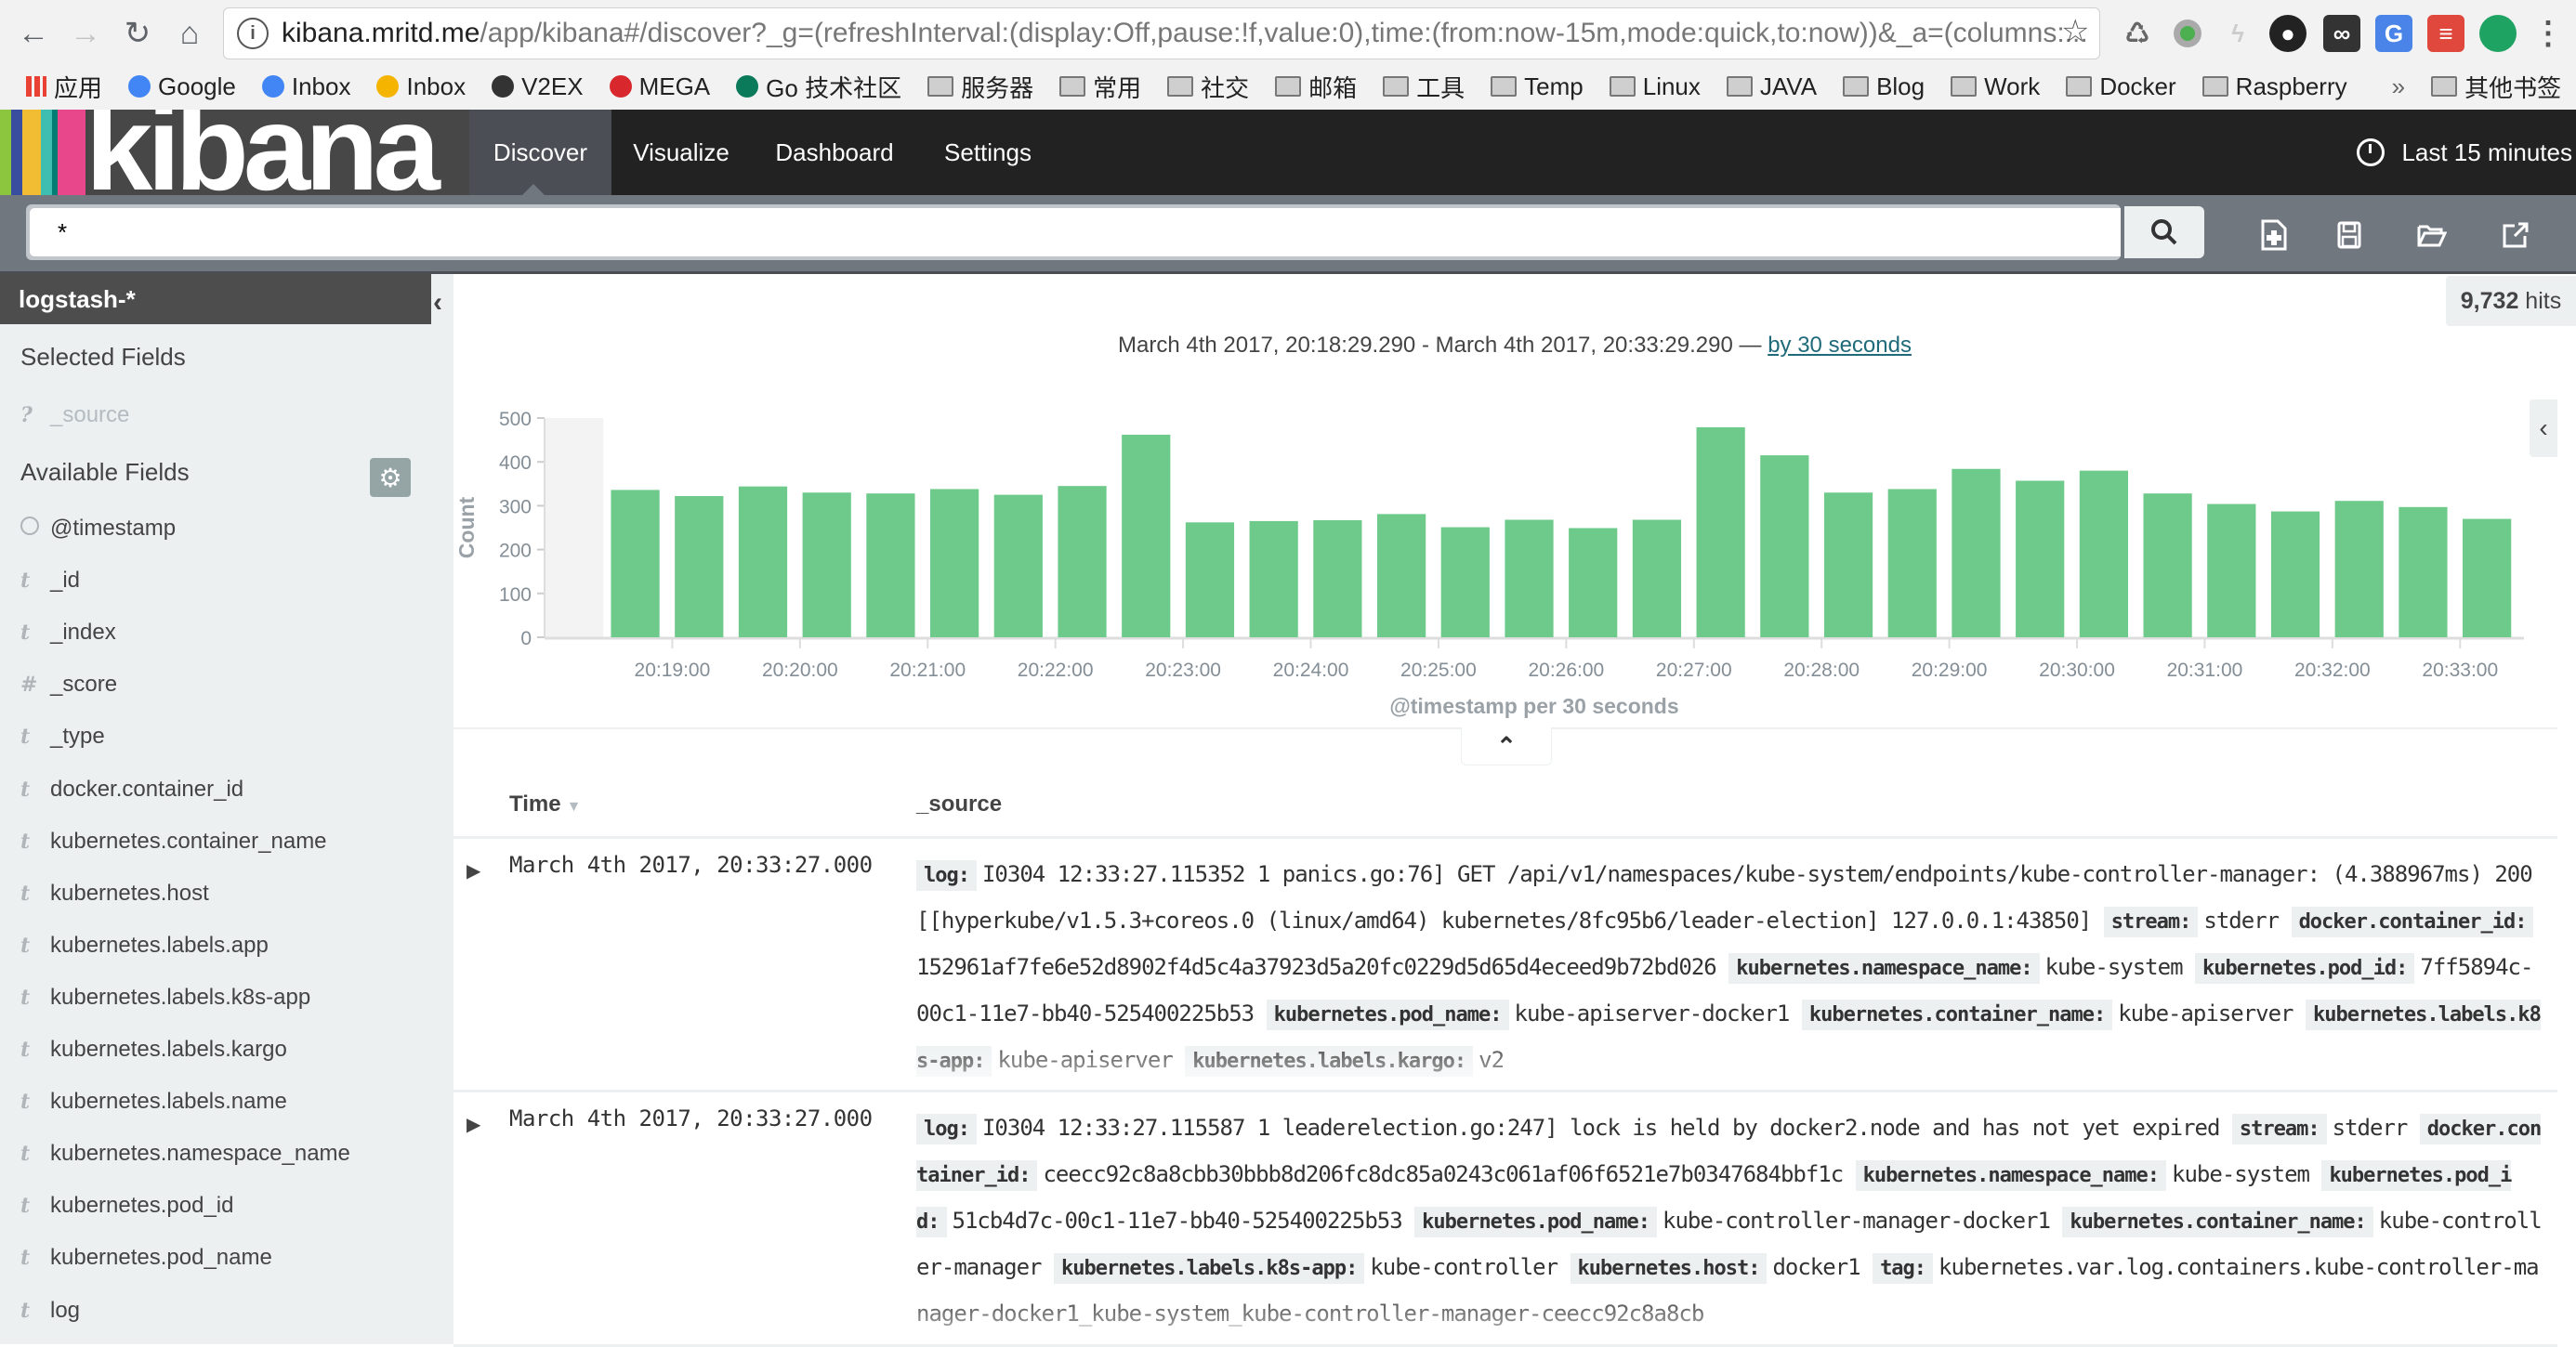  What do you see at coordinates (2460, 670) in the screenshot?
I see `x-tick-label: 20:33:00` at bounding box center [2460, 670].